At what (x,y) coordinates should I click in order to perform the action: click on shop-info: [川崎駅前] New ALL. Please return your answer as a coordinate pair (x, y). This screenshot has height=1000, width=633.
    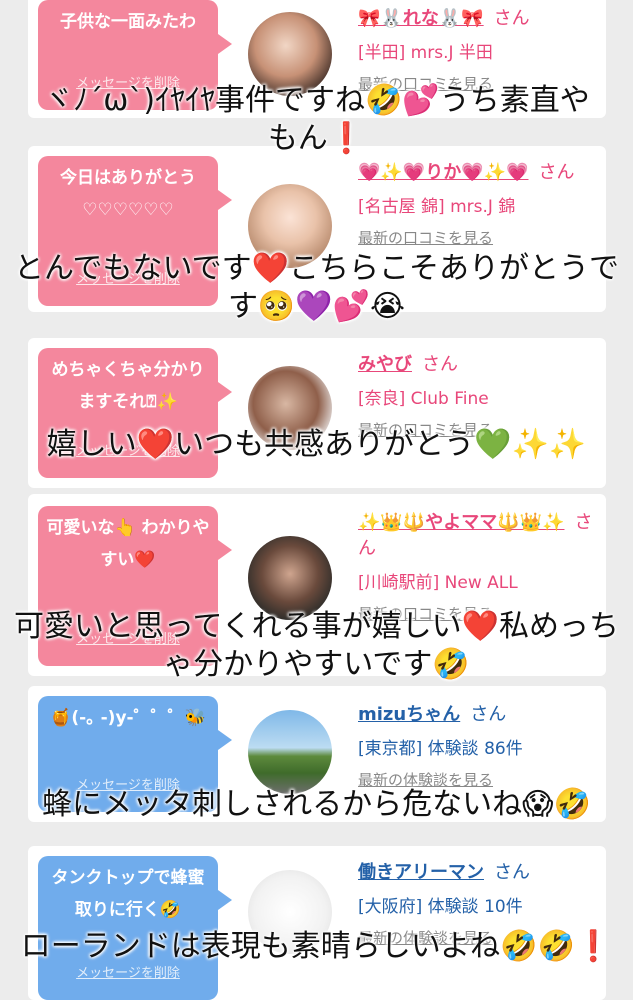
    Looking at the image, I should click on (438, 583).